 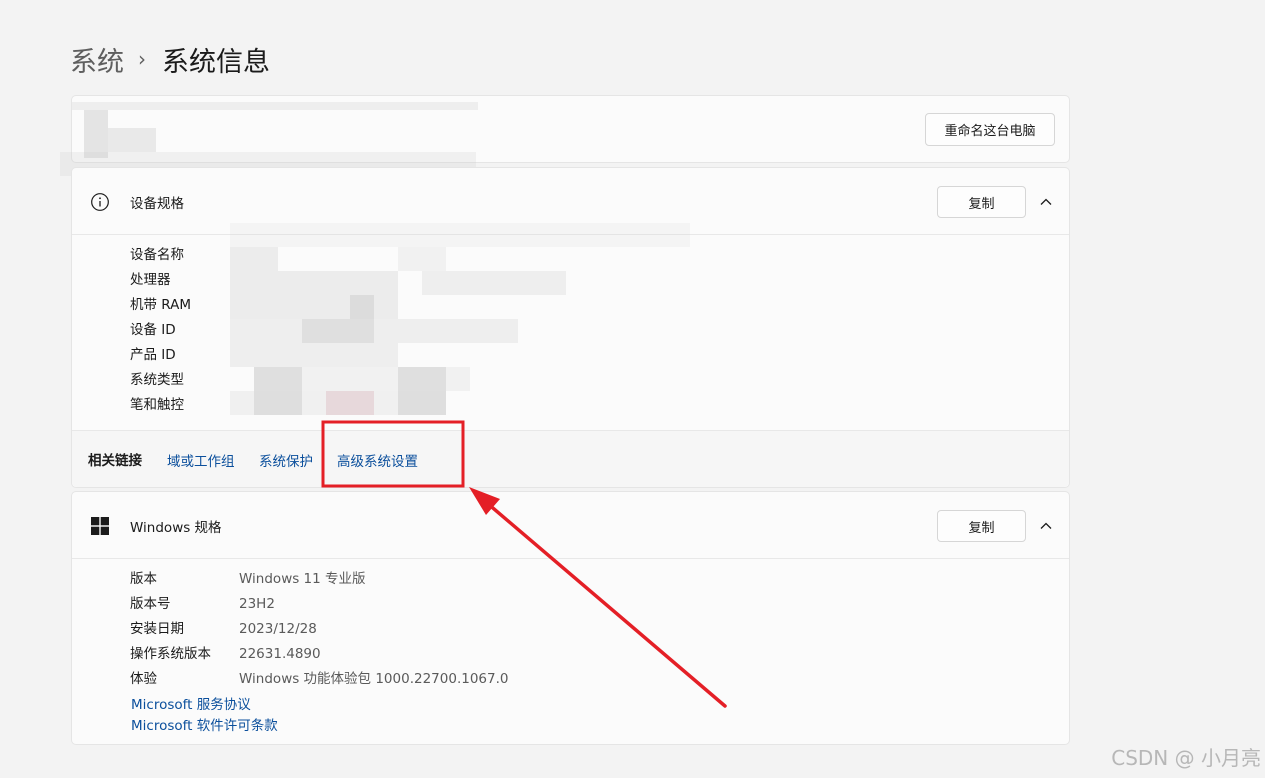 What do you see at coordinates (981, 202) in the screenshot?
I see `copy-device-specs-button: 复制` at bounding box center [981, 202].